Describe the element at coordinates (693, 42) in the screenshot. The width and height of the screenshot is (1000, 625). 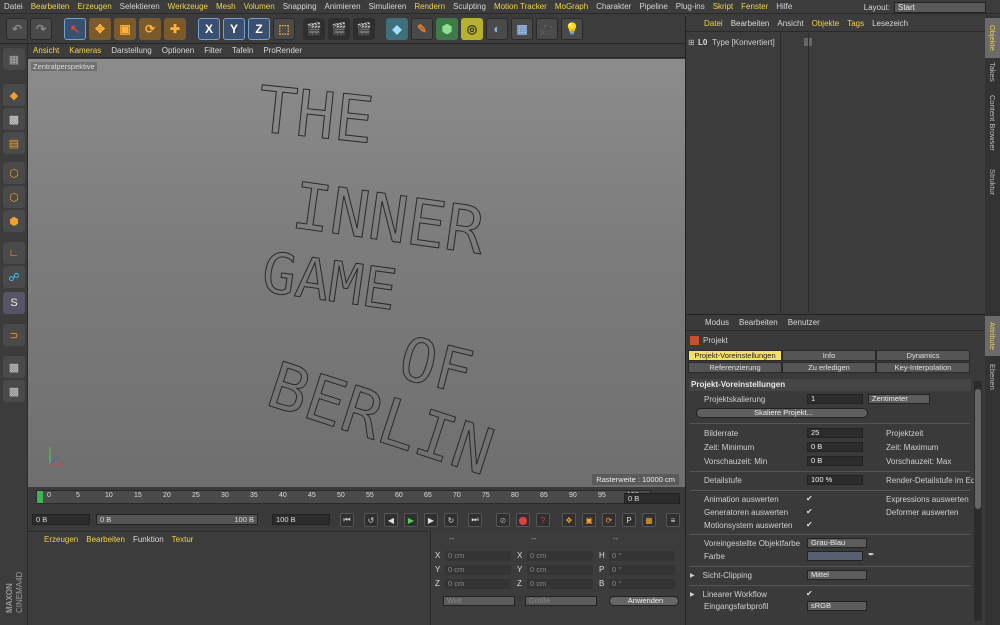
I see `expand-icon: ⊞` at that location.